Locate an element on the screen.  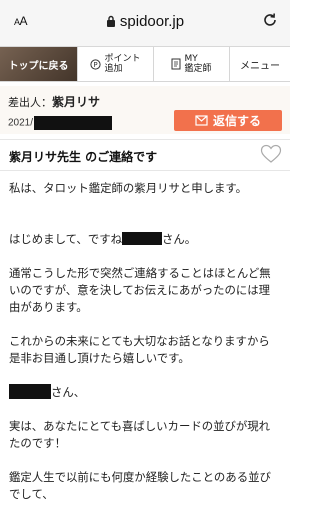
sender-prefix: 差出人： is located at coordinates (30, 102).